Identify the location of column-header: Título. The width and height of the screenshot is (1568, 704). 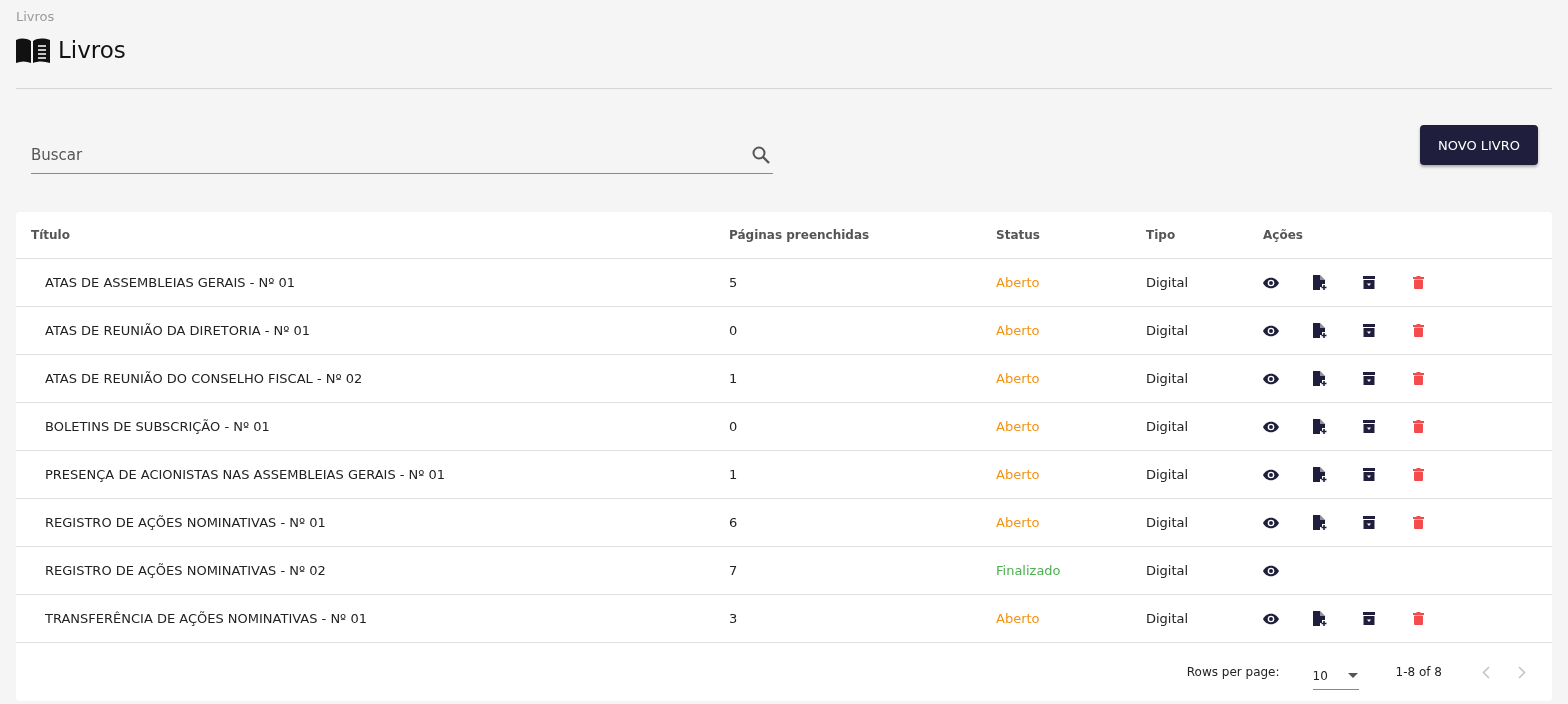
(50, 235).